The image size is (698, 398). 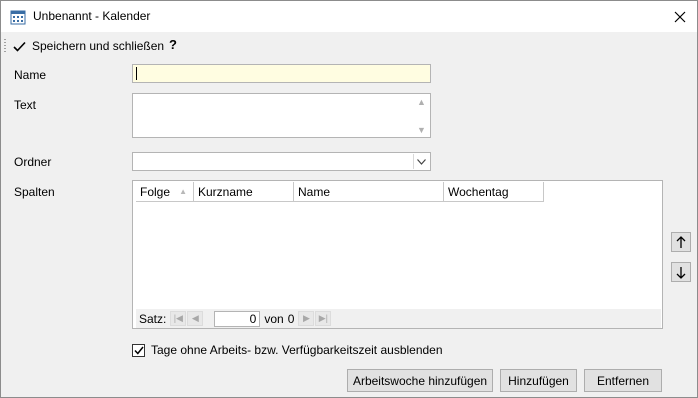 What do you see at coordinates (281, 73) in the screenshot?
I see `name-input` at bounding box center [281, 73].